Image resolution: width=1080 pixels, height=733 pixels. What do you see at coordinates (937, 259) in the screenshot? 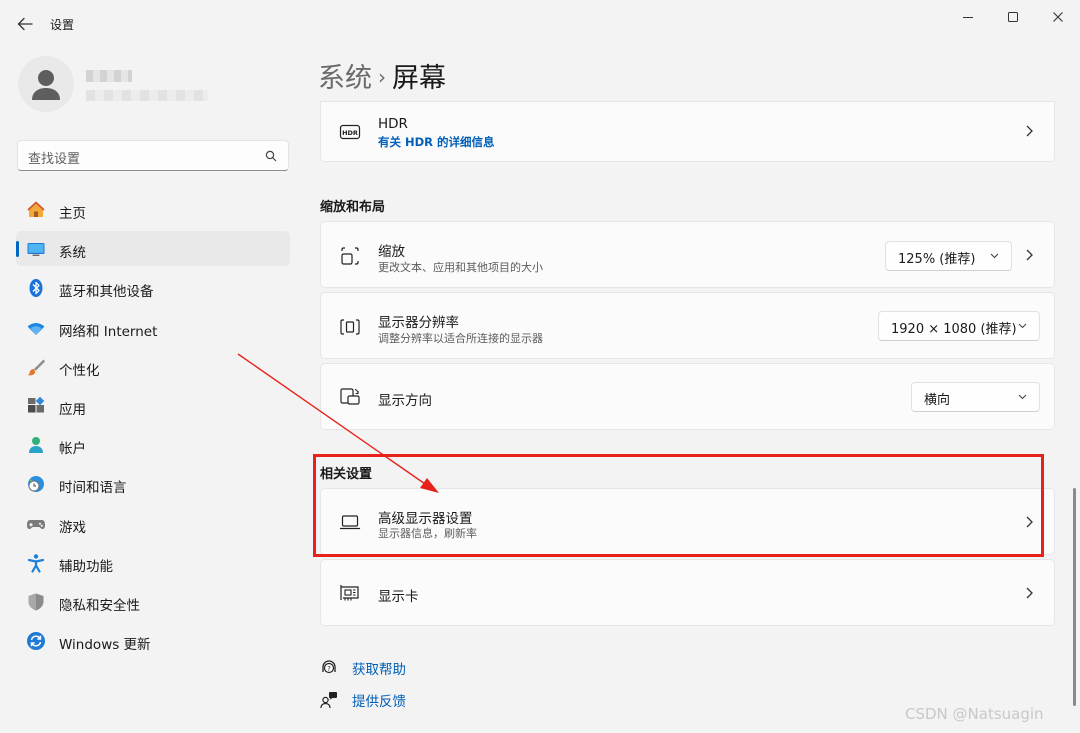
I see `scale-value: 125% (推荐)` at bounding box center [937, 259].